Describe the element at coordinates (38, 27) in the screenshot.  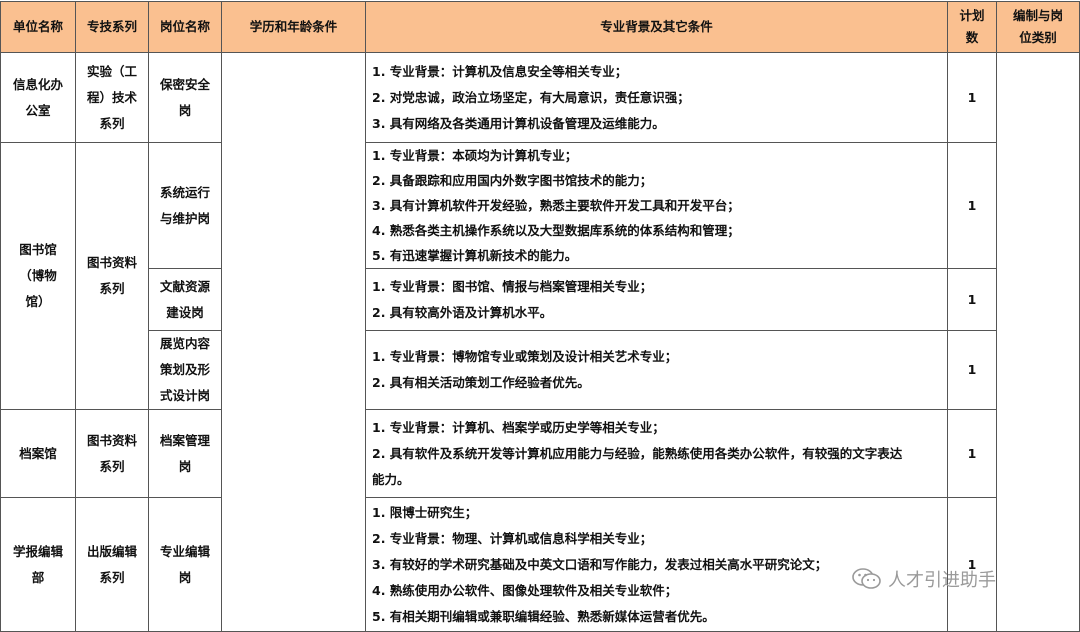
I see `header-unit: 单位名称` at that location.